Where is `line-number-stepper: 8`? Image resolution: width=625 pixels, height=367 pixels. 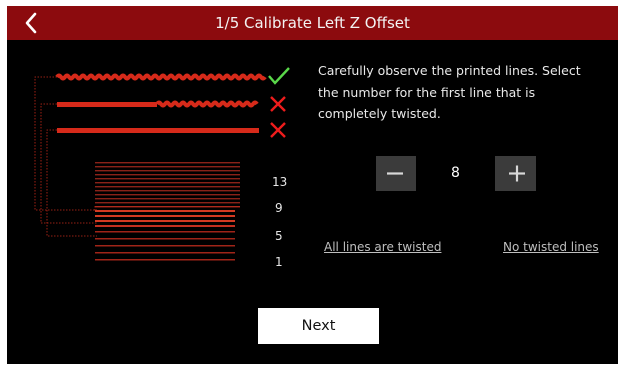
line-number-stepper: 8 is located at coordinates (456, 173).